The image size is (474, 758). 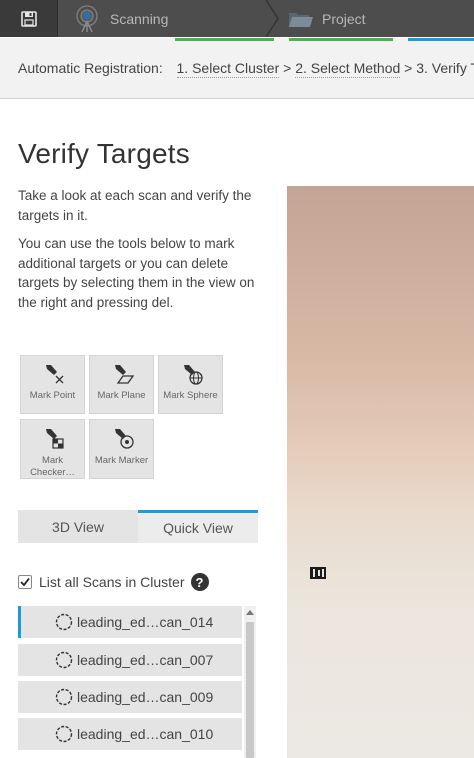 What do you see at coordinates (224, 39) in the screenshot?
I see `step1-indicator` at bounding box center [224, 39].